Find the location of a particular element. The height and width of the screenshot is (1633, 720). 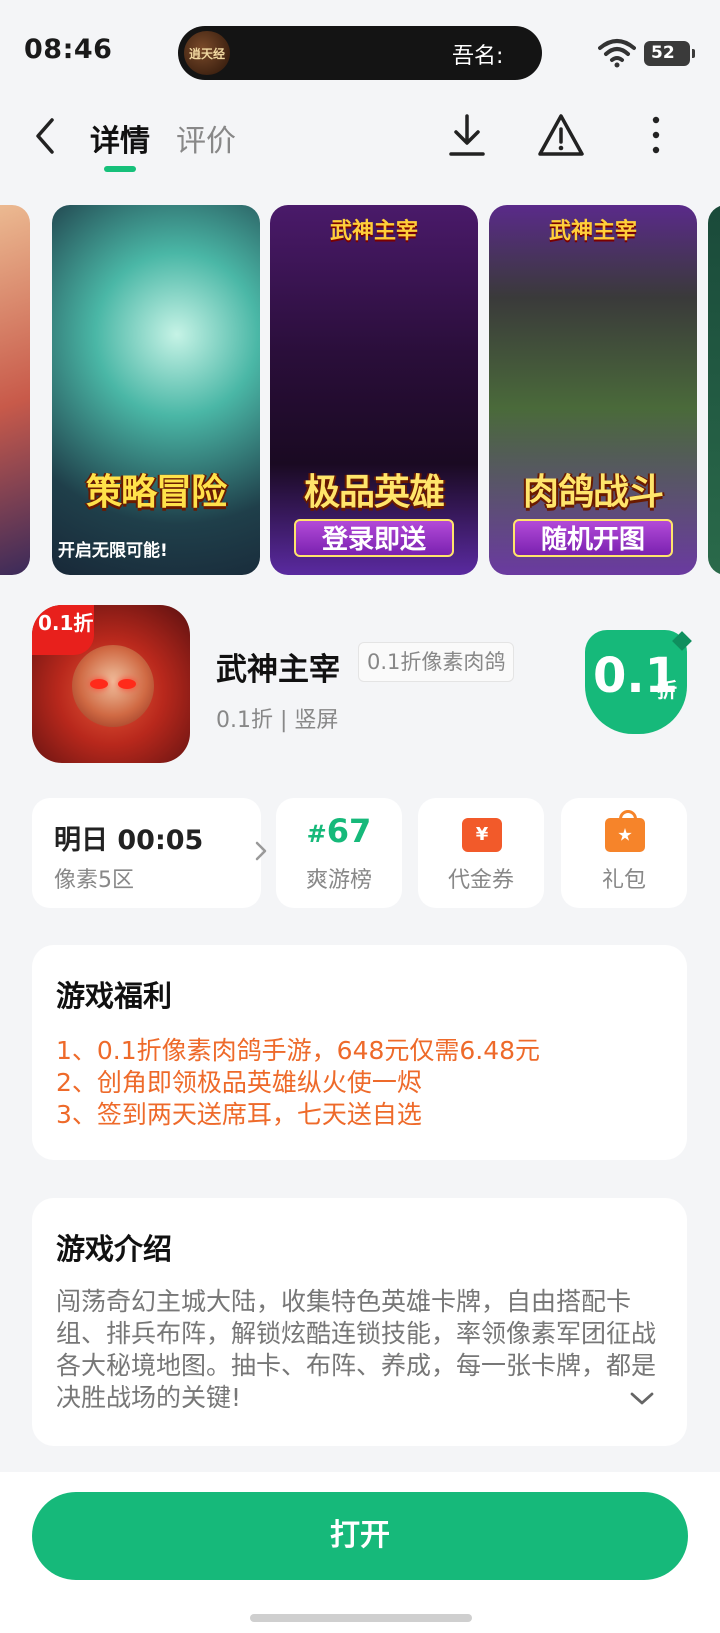

wifi-icon is located at coordinates (617, 53).